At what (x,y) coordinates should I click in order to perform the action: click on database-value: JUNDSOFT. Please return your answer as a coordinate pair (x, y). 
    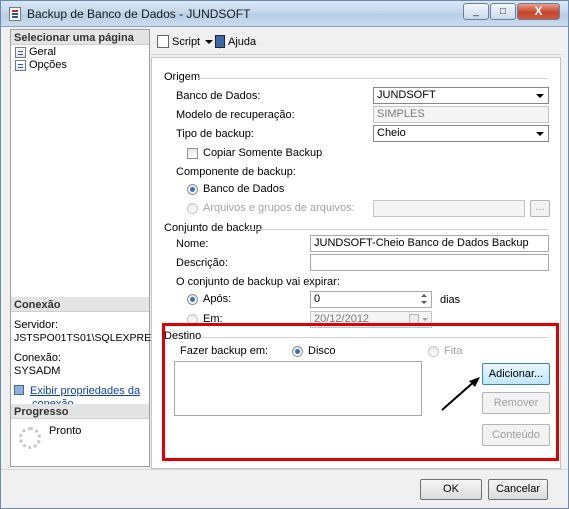
    Looking at the image, I should click on (406, 95).